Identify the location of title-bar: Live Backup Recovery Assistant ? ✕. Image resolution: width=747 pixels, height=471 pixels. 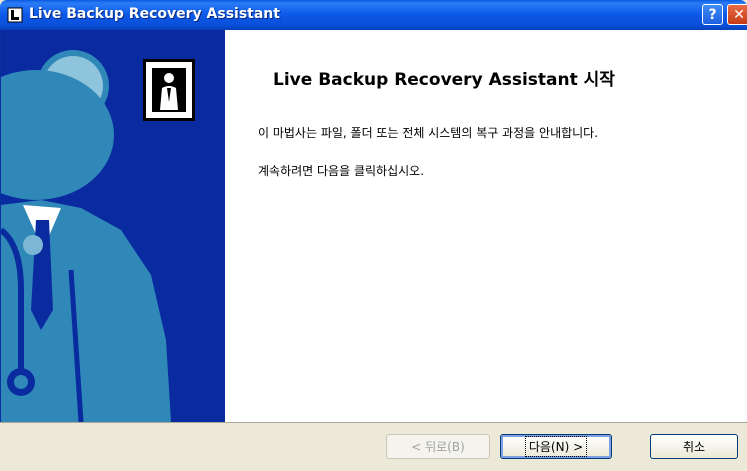
(373, 15).